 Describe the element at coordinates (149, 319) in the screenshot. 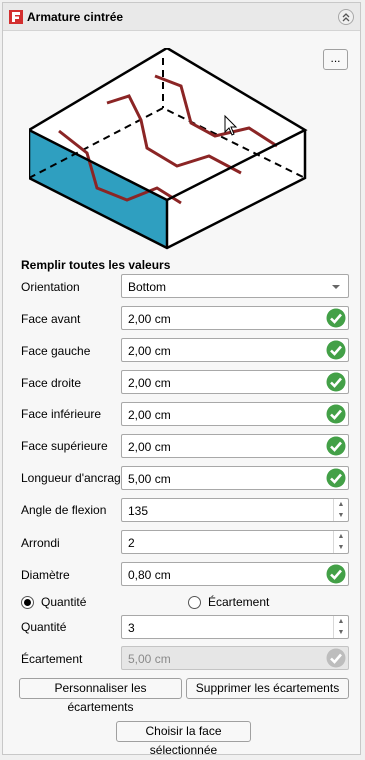

I see `face-avant-value: 2,00 cm` at that location.